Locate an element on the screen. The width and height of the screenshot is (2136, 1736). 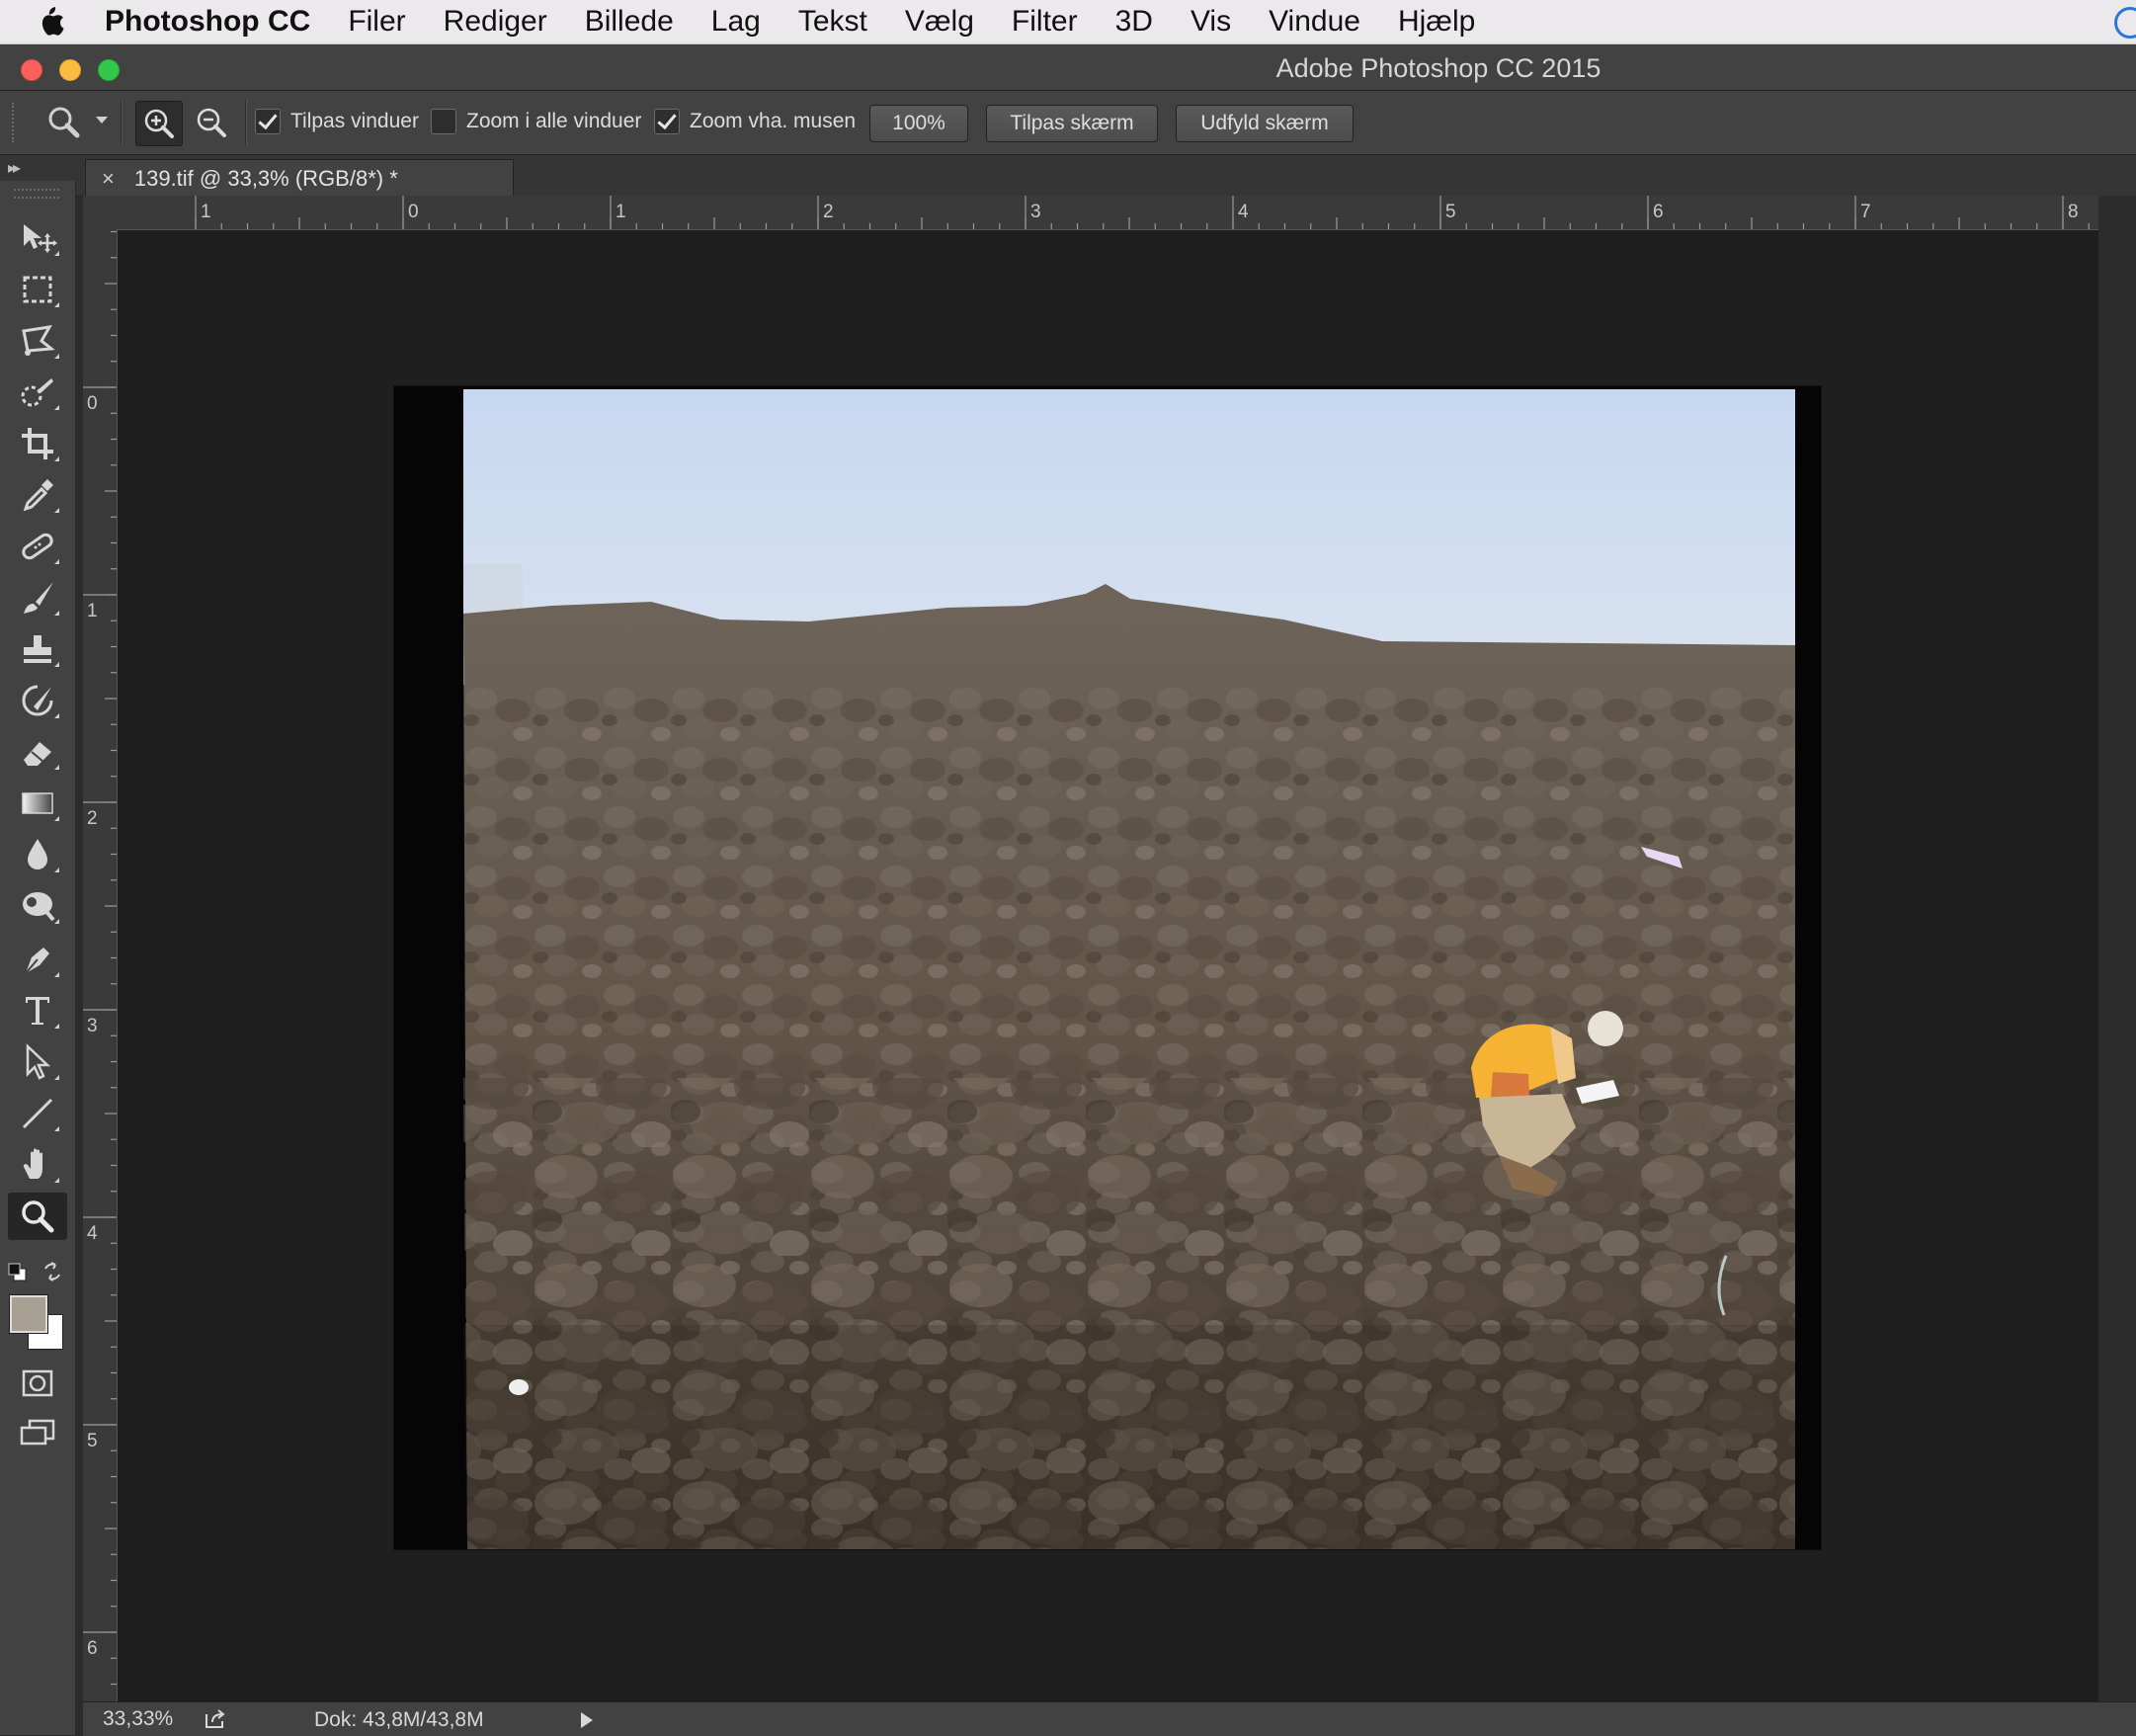
menu-hjaelp: Hjælp is located at coordinates (1436, 22).